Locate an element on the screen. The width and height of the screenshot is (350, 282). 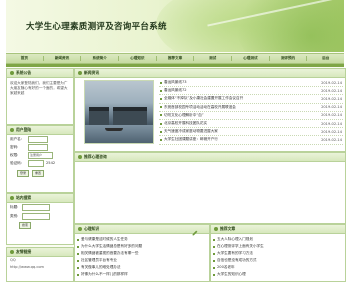
role-select: 注册用户 is located at coordinates (40, 155).